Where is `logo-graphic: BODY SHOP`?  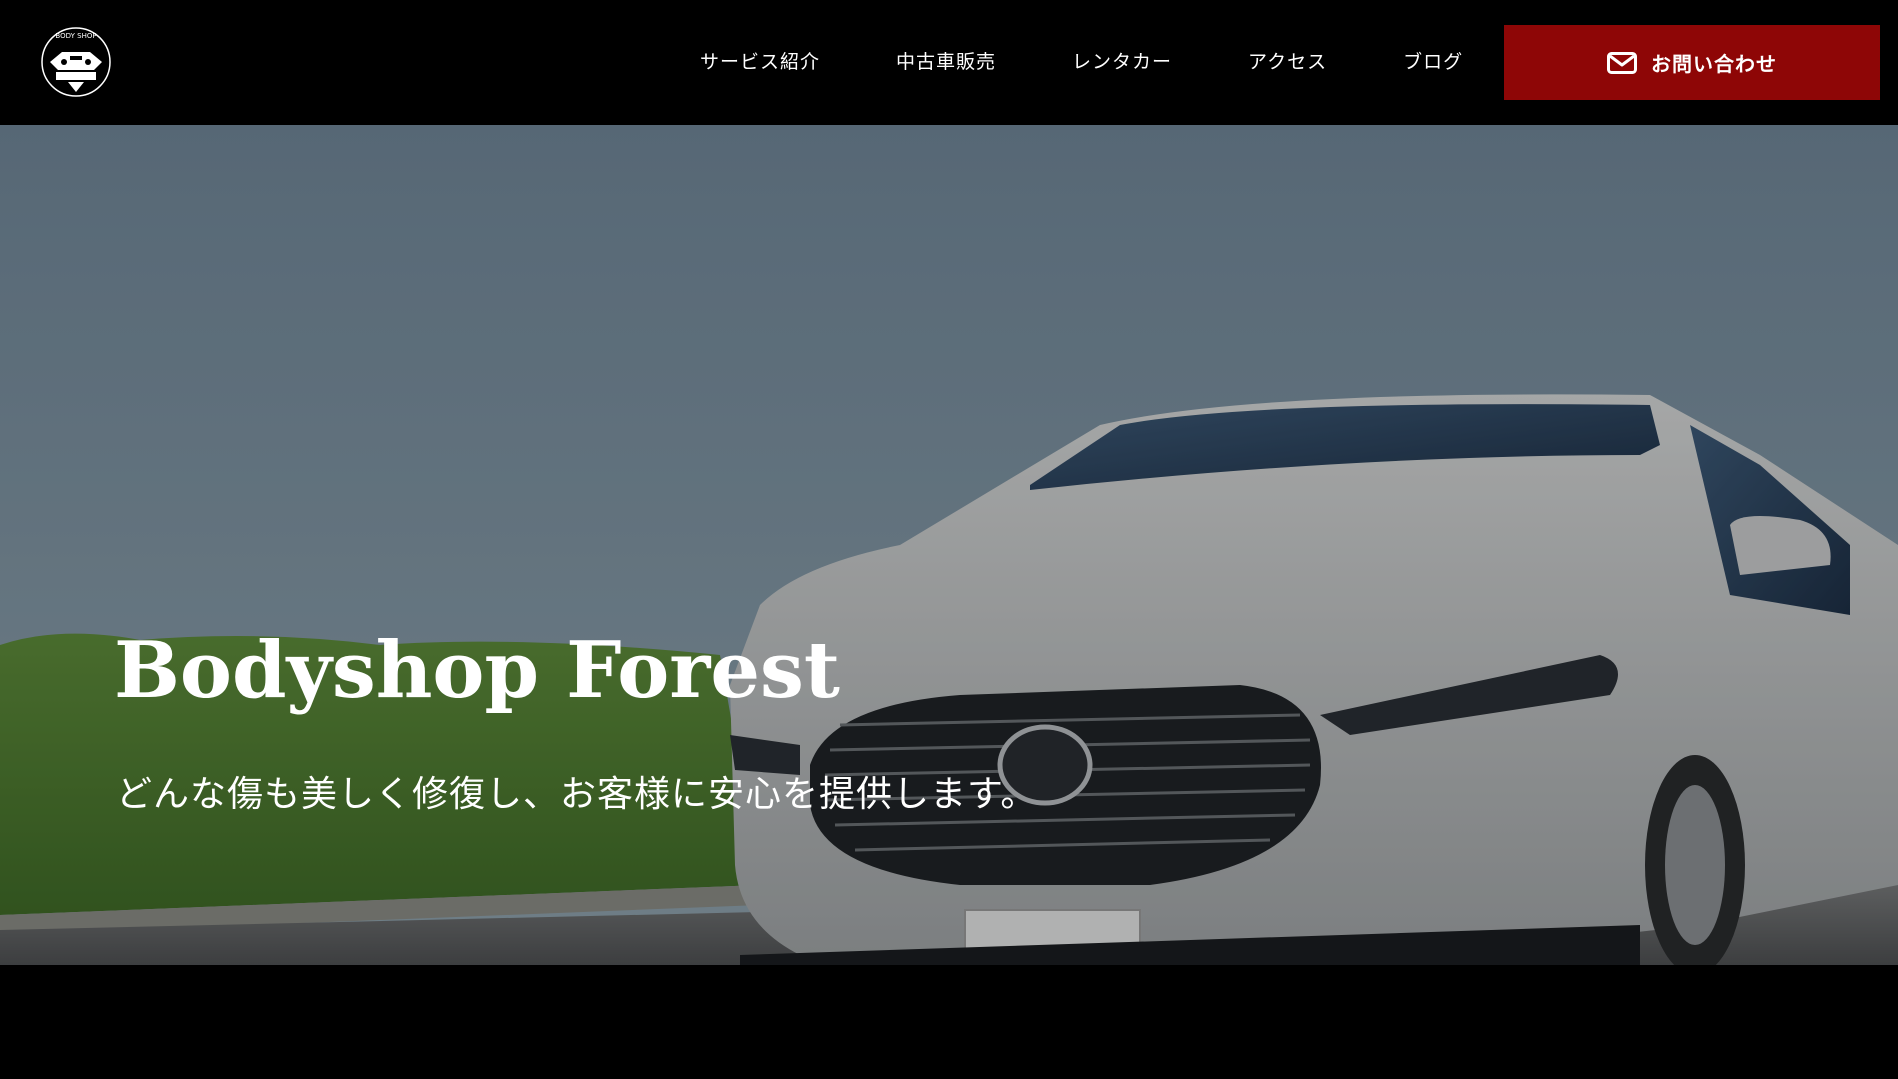
logo-graphic: BODY SHOP is located at coordinates (76, 62).